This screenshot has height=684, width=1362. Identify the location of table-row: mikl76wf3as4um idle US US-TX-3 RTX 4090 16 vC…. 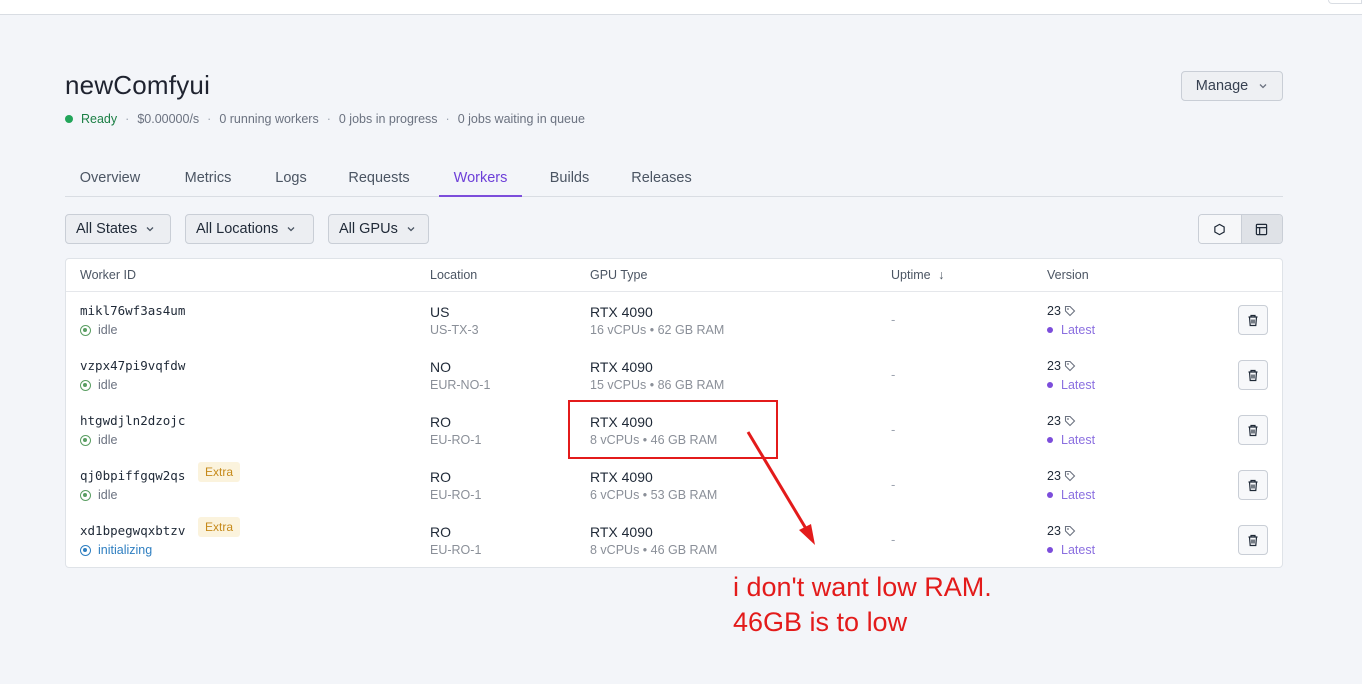
(674, 320).